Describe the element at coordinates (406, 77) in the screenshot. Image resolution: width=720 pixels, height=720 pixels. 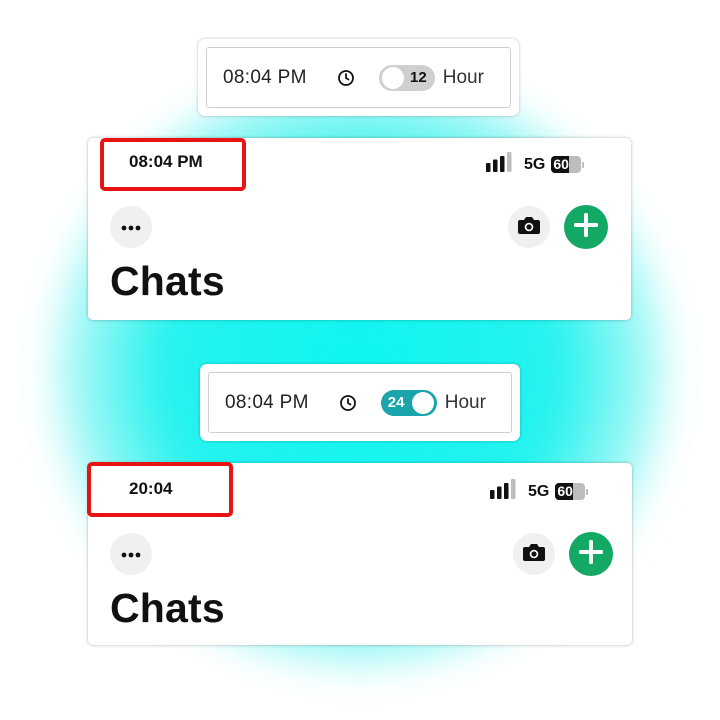
I see `hour-format-toggle: 12` at that location.